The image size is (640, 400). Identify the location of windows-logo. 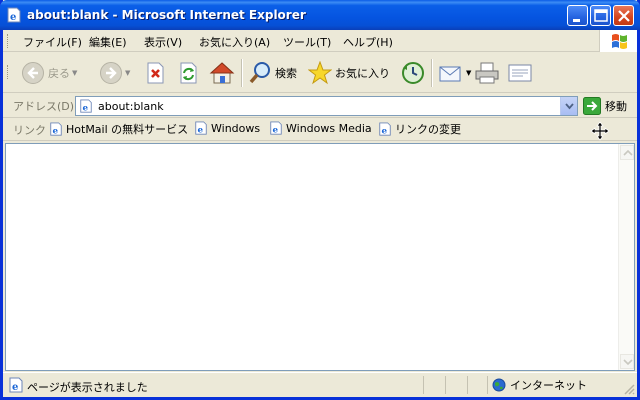
(618, 41).